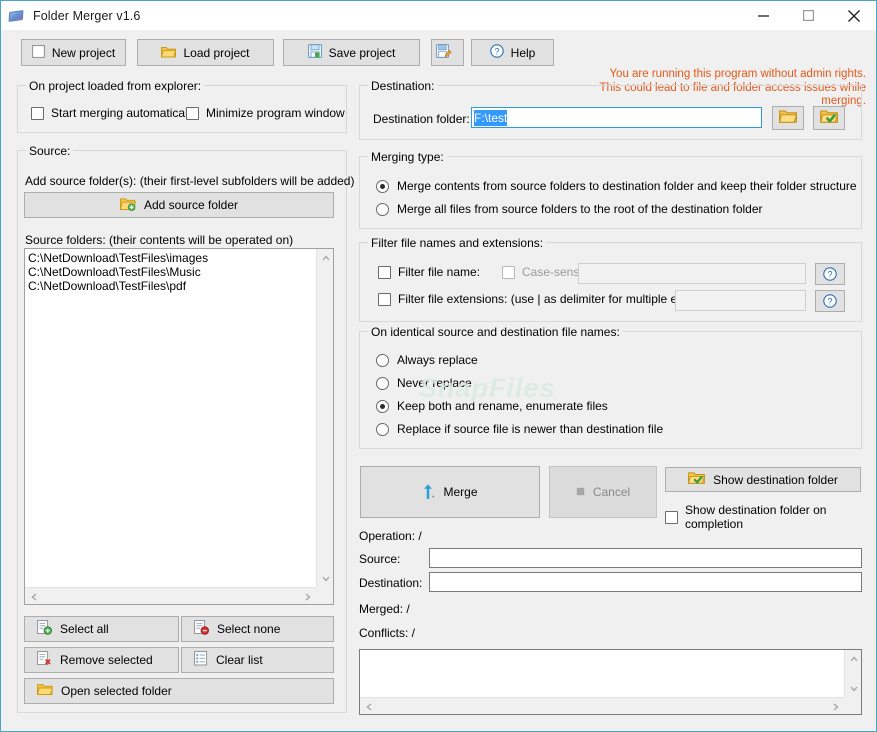 The height and width of the screenshot is (732, 877). What do you see at coordinates (201, 660) in the screenshot?
I see `clear-list-icon` at bounding box center [201, 660].